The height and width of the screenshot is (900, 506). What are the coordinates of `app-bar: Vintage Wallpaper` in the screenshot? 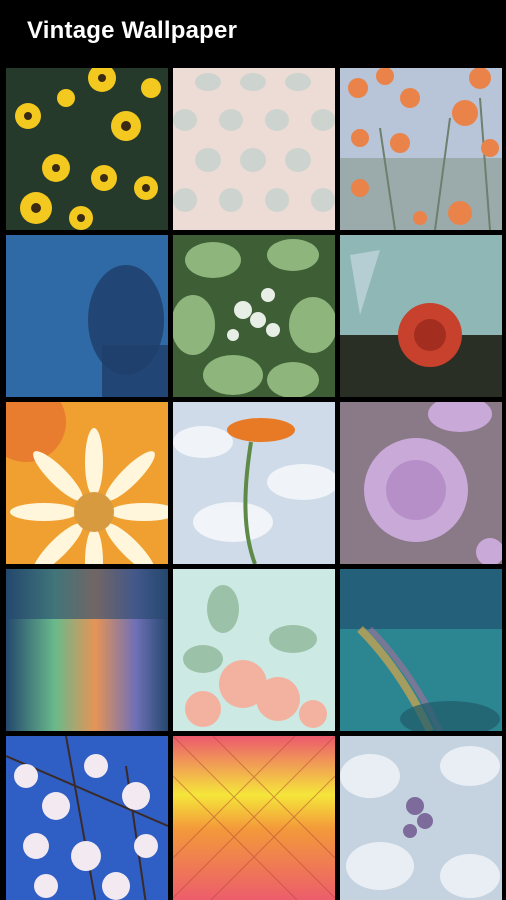 It's located at (253, 31).